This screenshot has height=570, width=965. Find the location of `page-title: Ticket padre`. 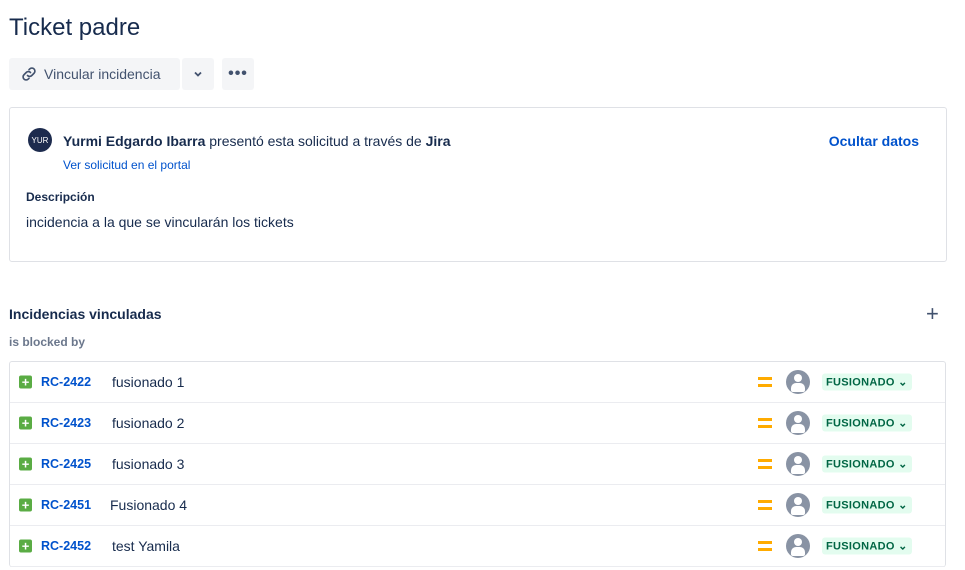

page-title: Ticket padre is located at coordinates (75, 27).